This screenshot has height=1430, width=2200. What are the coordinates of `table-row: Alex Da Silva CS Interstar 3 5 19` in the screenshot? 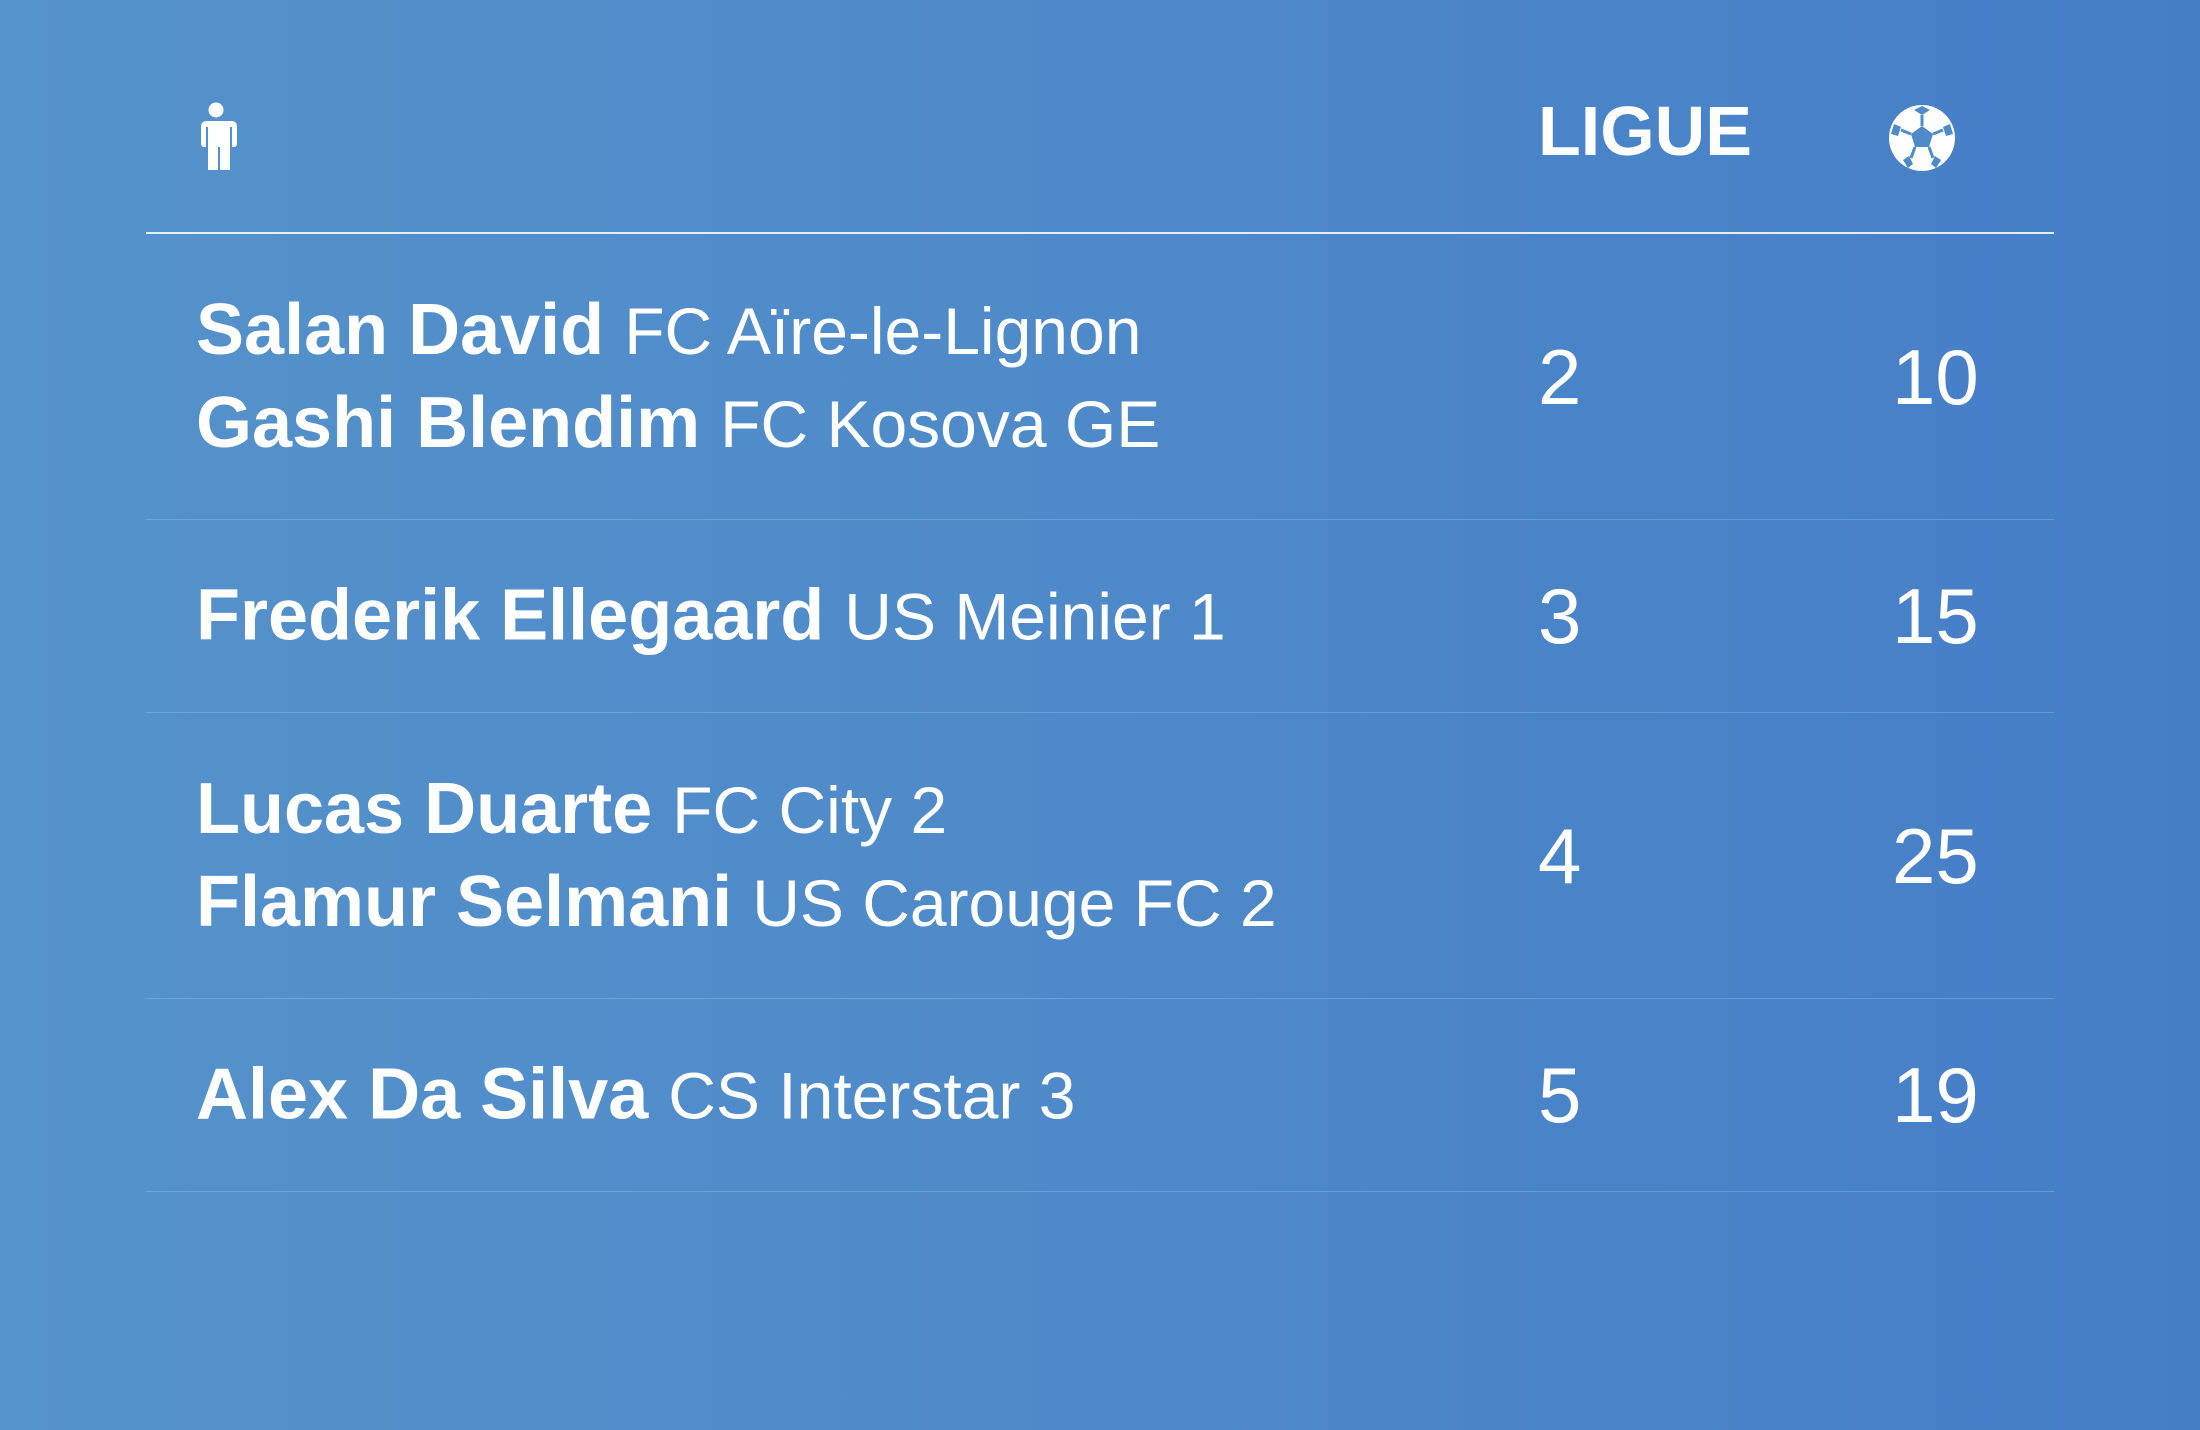 It's located at (1100, 1095).